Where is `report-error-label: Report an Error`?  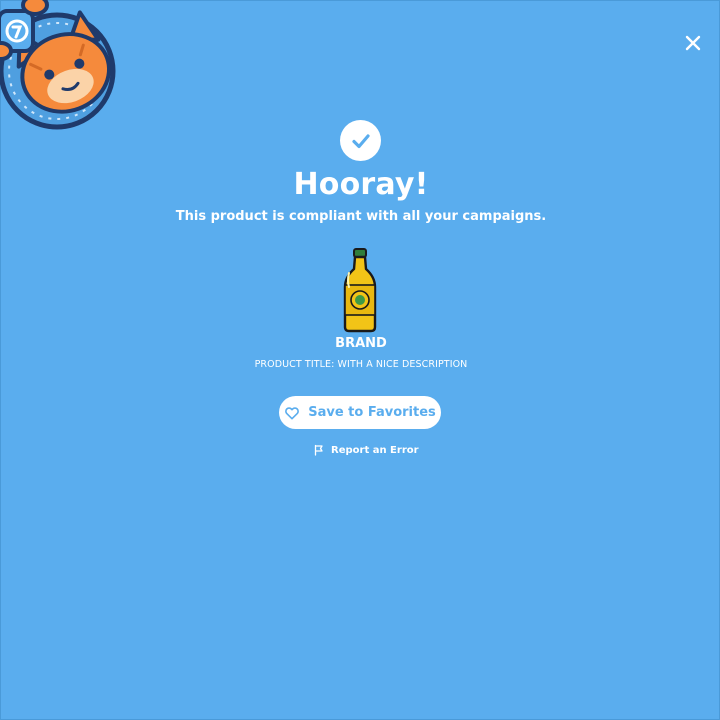 report-error-label: Report an Error is located at coordinates (375, 450).